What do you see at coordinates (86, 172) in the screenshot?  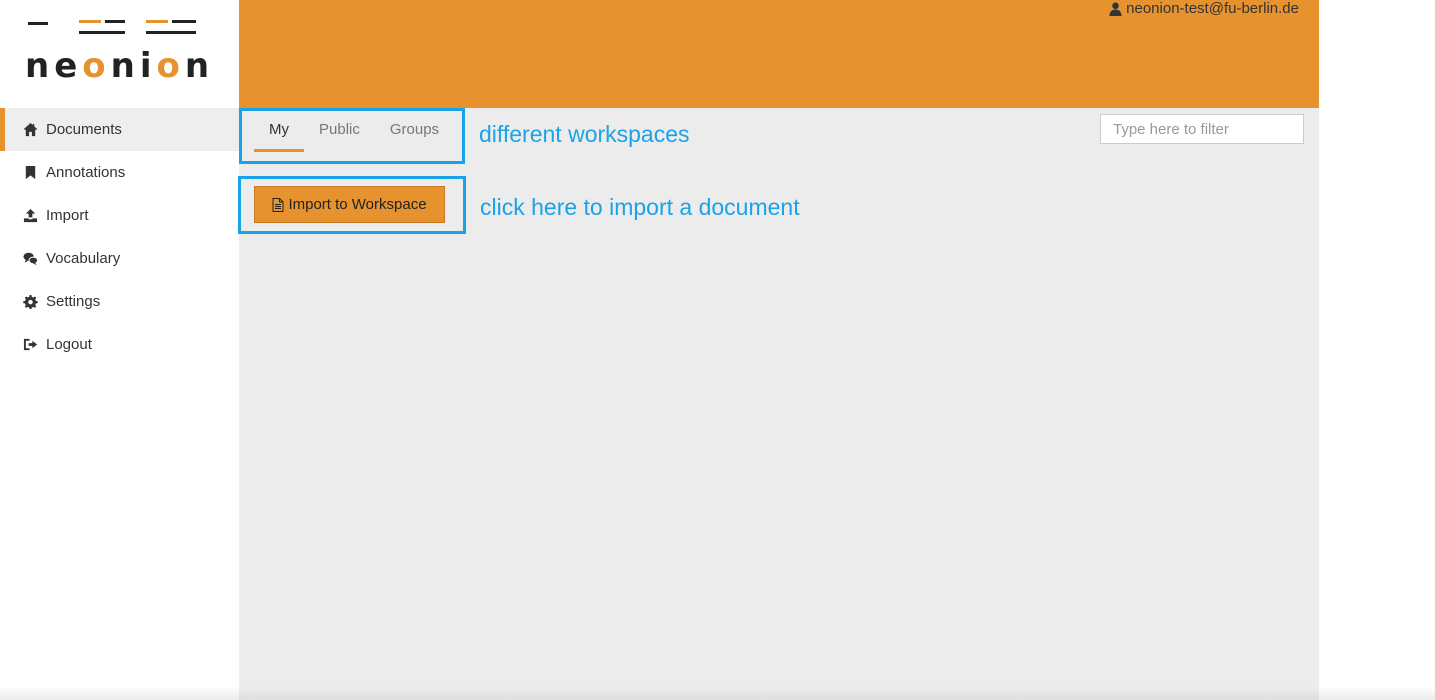 I see `sidebar-item-label: Annotations` at bounding box center [86, 172].